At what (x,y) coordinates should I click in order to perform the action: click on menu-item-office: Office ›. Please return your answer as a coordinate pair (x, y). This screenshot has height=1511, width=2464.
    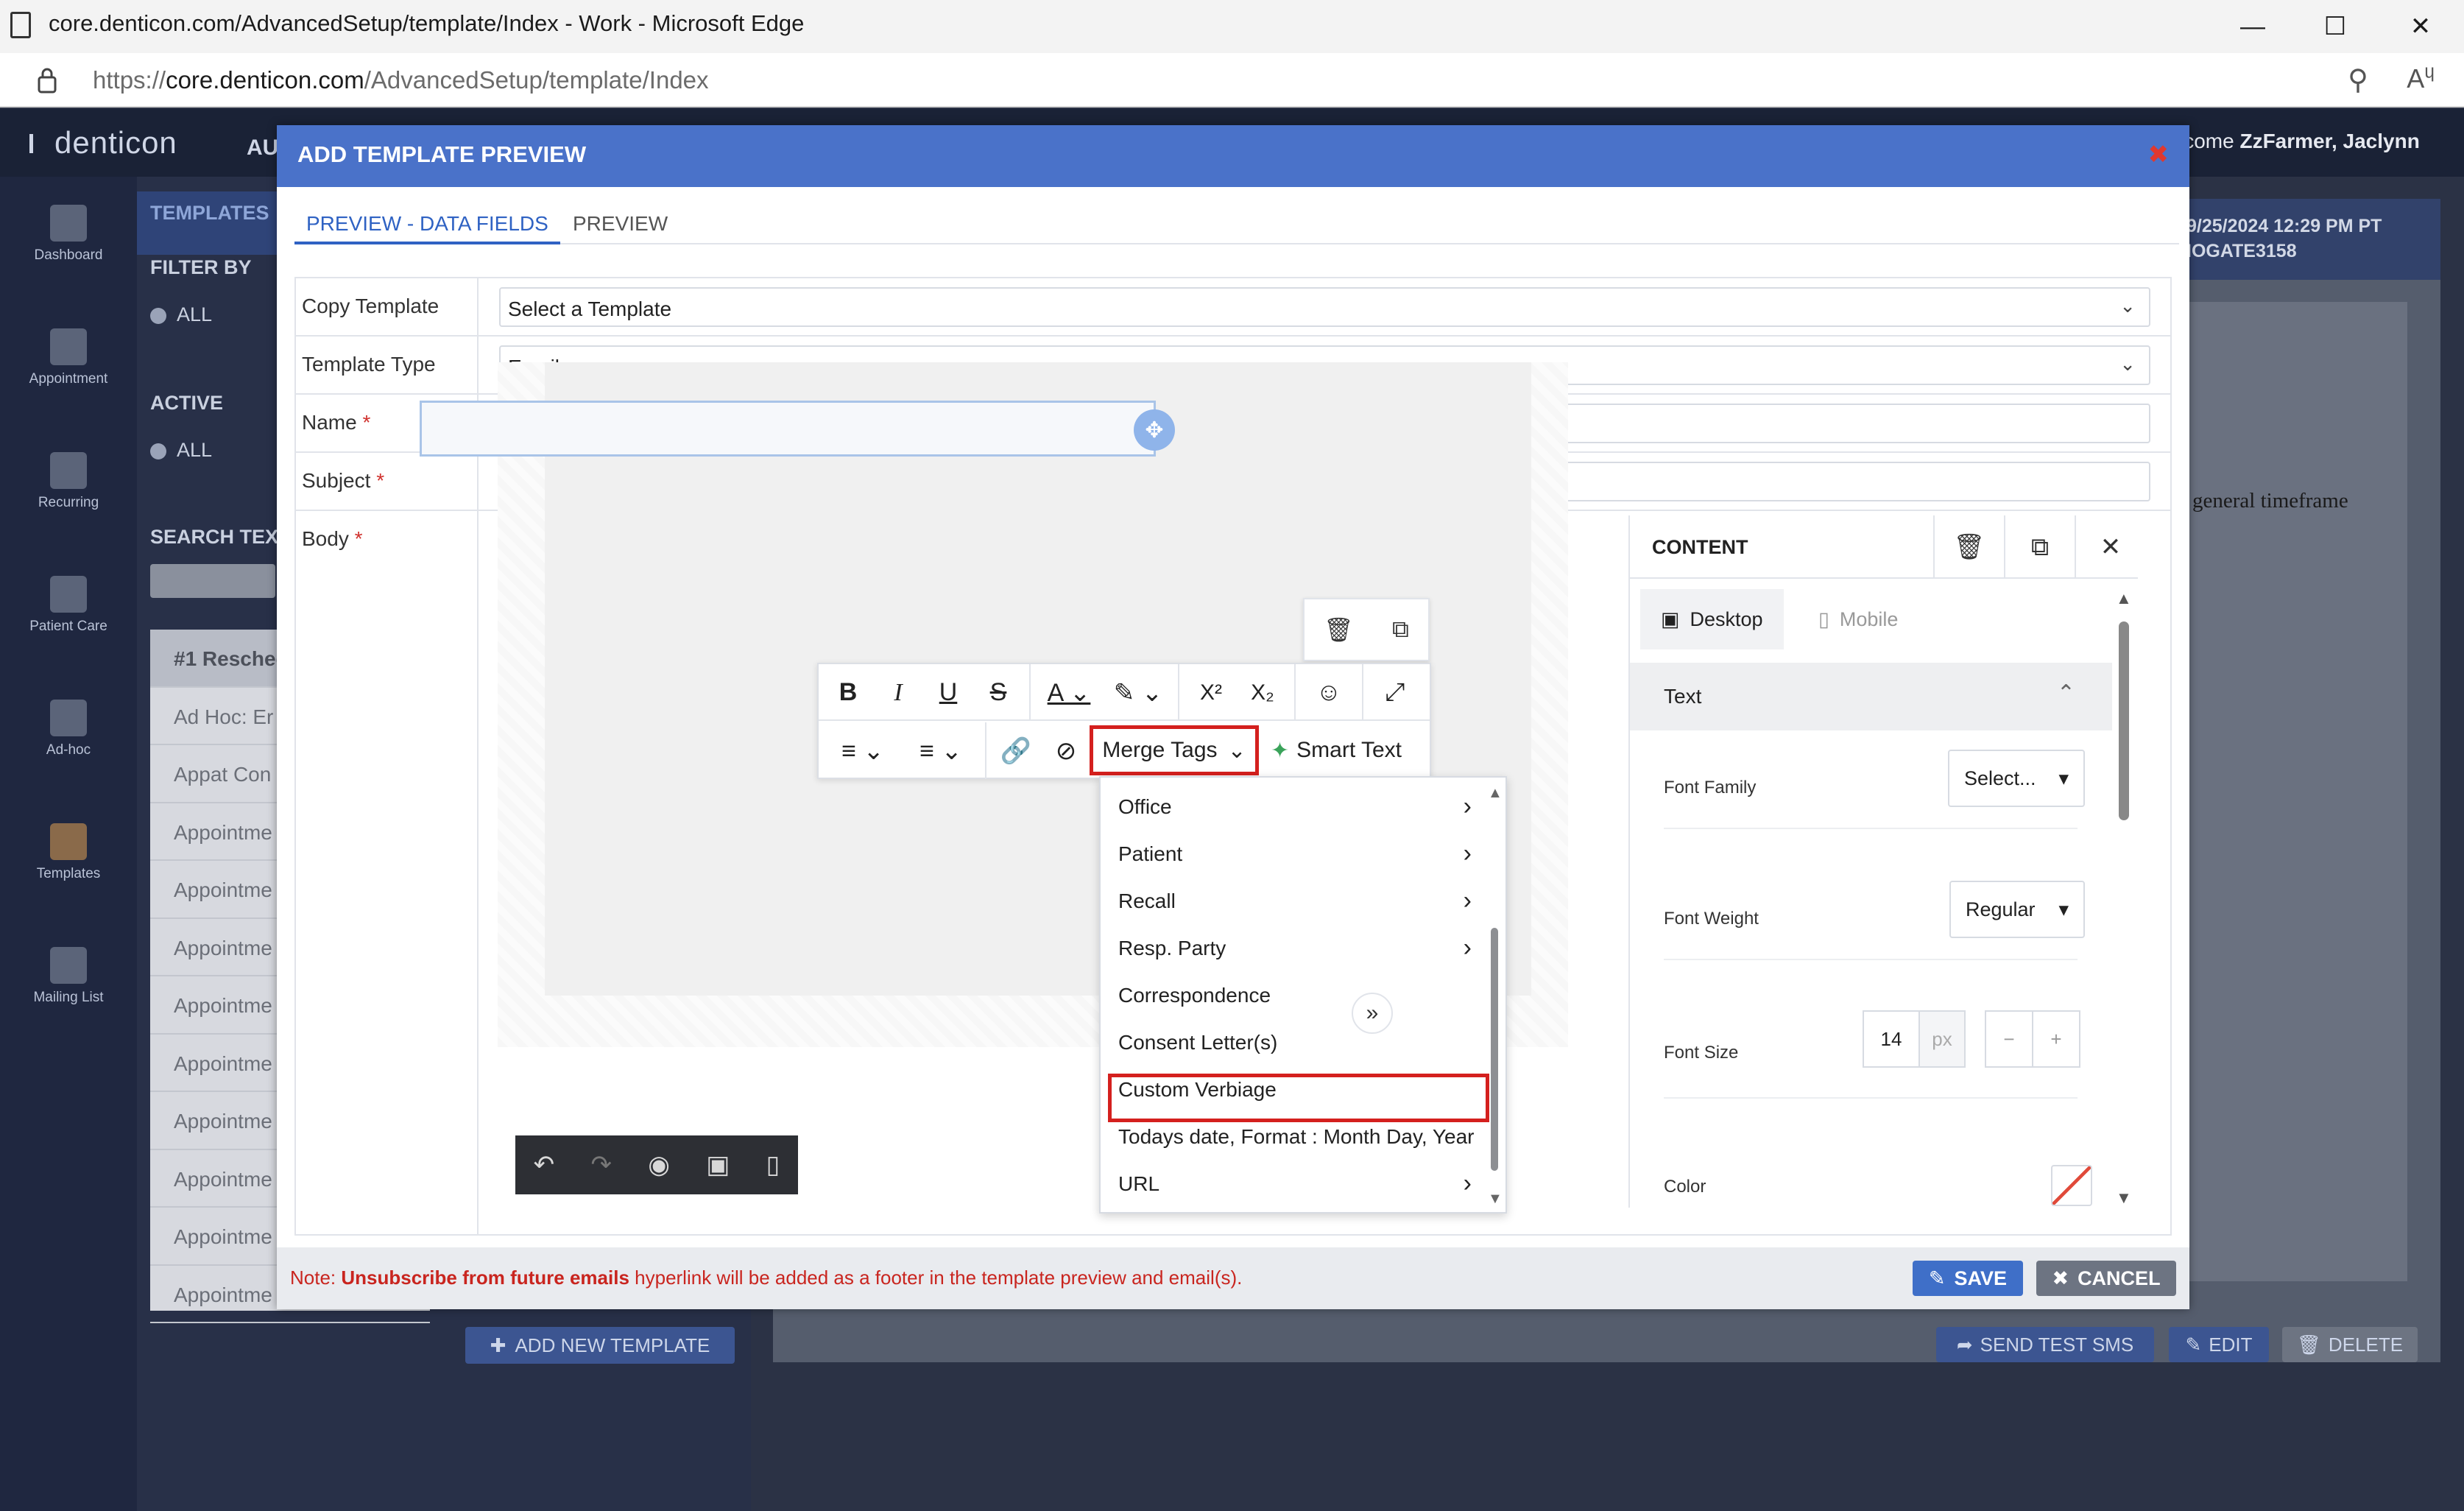
    Looking at the image, I should click on (1295, 807).